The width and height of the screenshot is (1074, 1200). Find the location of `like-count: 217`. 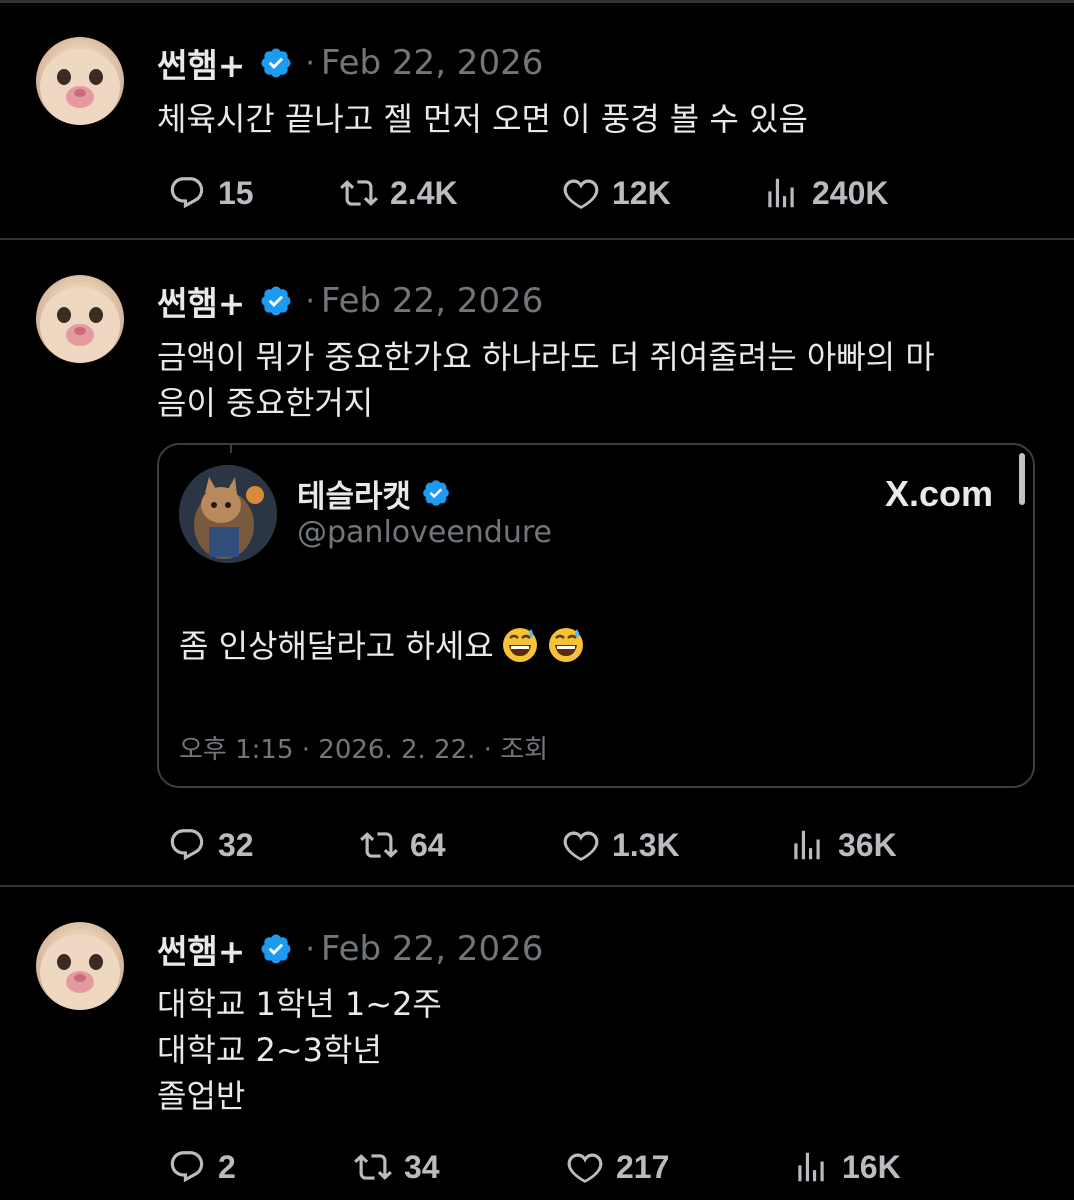

like-count: 217 is located at coordinates (643, 1166).